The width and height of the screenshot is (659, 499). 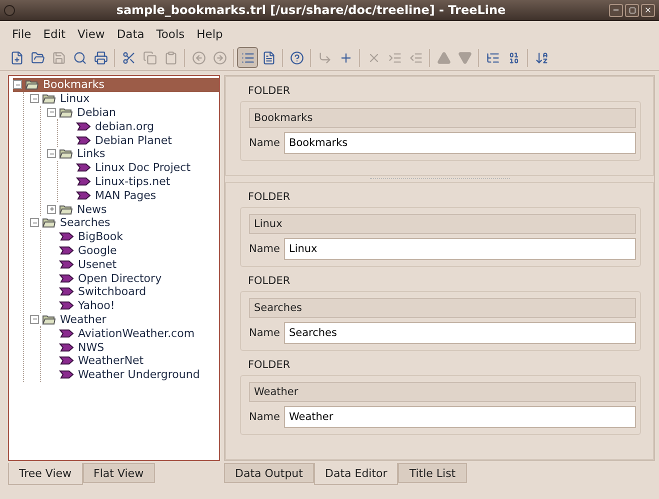 What do you see at coordinates (54, 34) in the screenshot?
I see `menu-item: Edit` at bounding box center [54, 34].